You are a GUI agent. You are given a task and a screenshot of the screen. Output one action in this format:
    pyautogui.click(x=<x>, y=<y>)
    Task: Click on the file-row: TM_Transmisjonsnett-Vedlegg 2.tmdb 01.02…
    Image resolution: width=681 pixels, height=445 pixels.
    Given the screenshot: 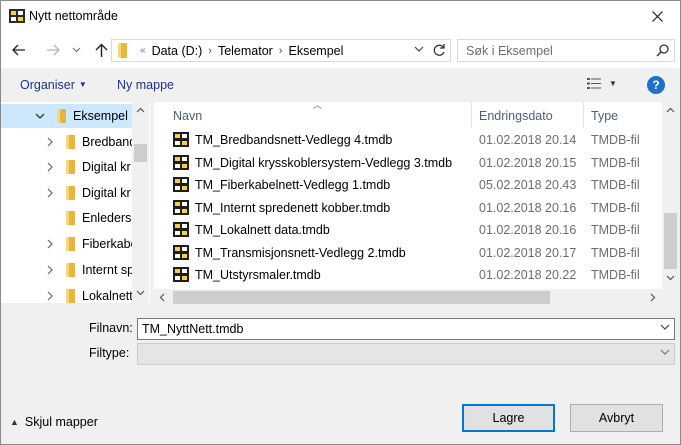 What is the action you would take?
    pyautogui.click(x=410, y=253)
    